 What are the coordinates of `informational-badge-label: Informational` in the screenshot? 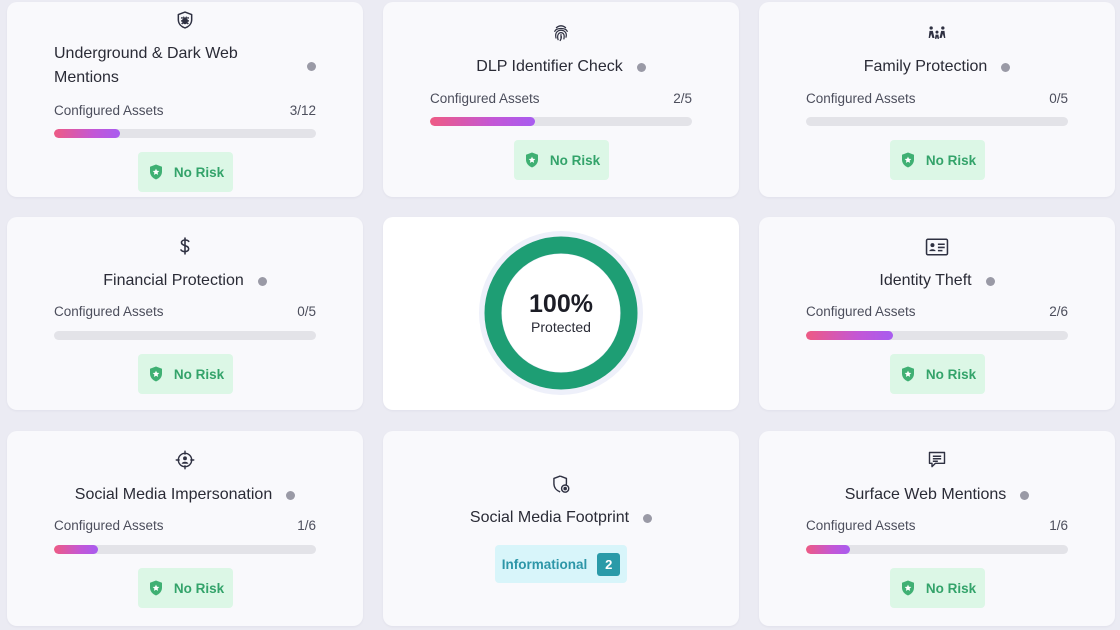 It's located at (544, 564).